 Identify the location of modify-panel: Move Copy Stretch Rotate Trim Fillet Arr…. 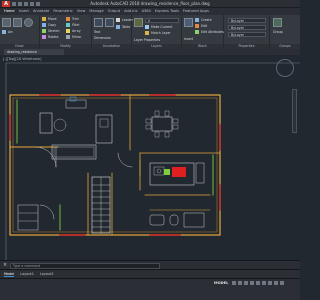
(66, 32).